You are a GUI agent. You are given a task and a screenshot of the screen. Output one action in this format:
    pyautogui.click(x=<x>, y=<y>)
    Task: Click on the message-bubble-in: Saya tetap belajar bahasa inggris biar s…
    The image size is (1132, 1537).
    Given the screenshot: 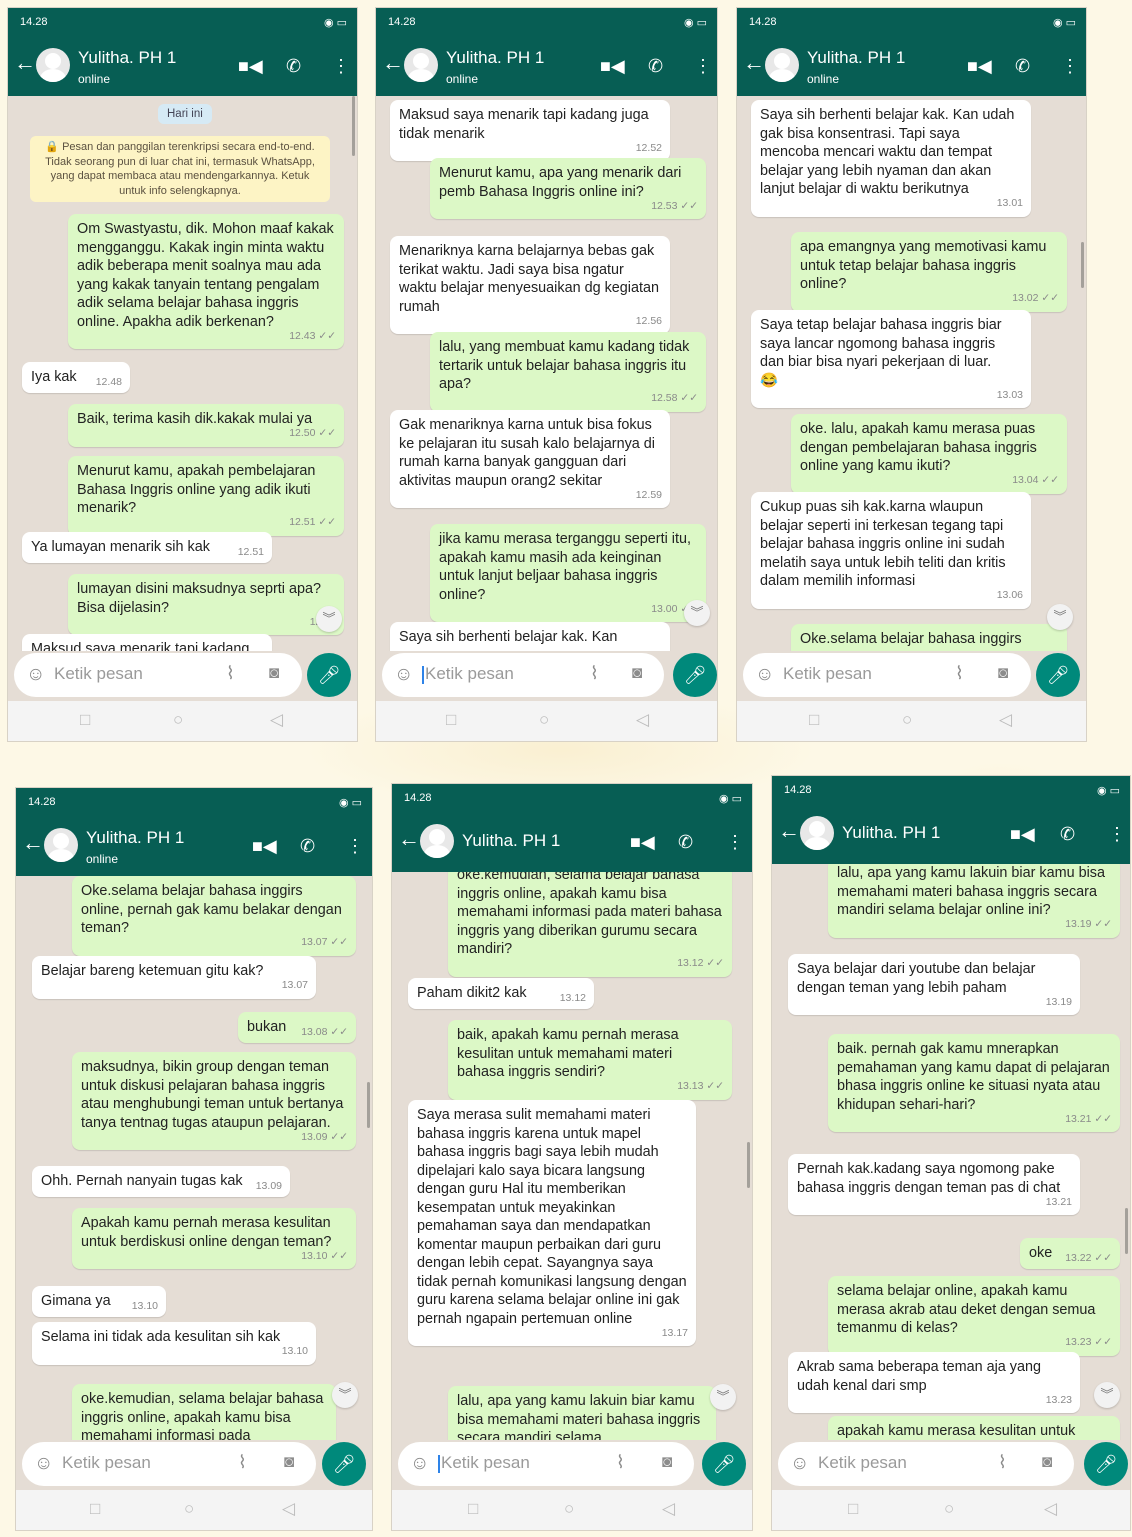 What is the action you would take?
    pyautogui.click(x=891, y=359)
    